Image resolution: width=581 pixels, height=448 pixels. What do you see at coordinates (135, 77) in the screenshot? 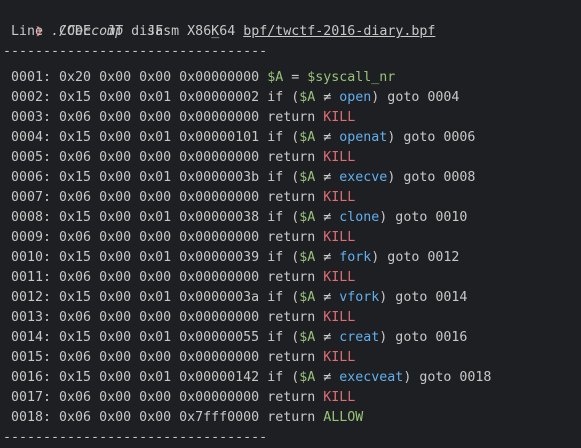
I see `row-prefix: 0001: 0x20 0x00 0x00 0x00000000` at bounding box center [135, 77].